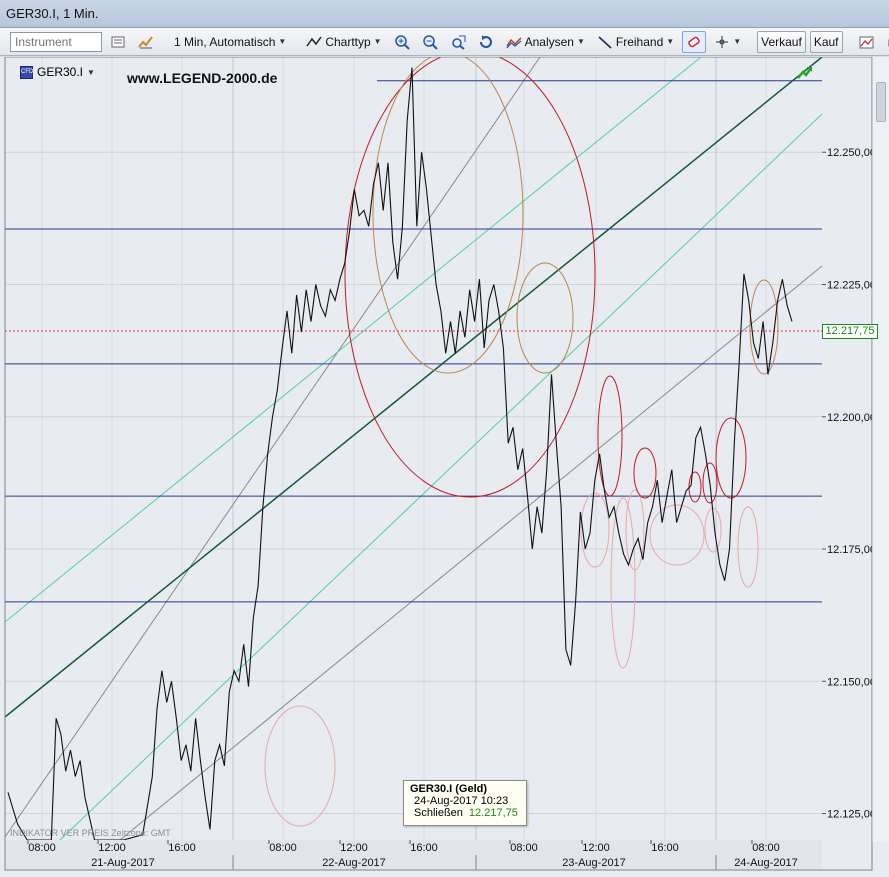 Image resolution: width=889 pixels, height=877 pixels. What do you see at coordinates (886, 42) in the screenshot?
I see `print-dropdown: ▼` at bounding box center [886, 42].